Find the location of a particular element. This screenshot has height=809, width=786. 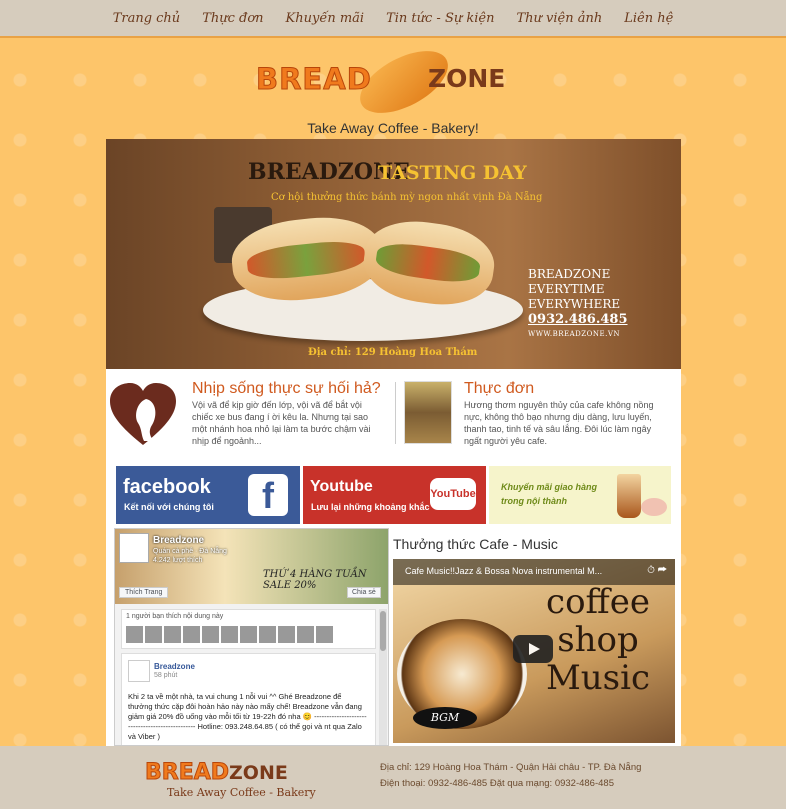

logo-text-zone: ZONE is located at coordinates (467, 78).